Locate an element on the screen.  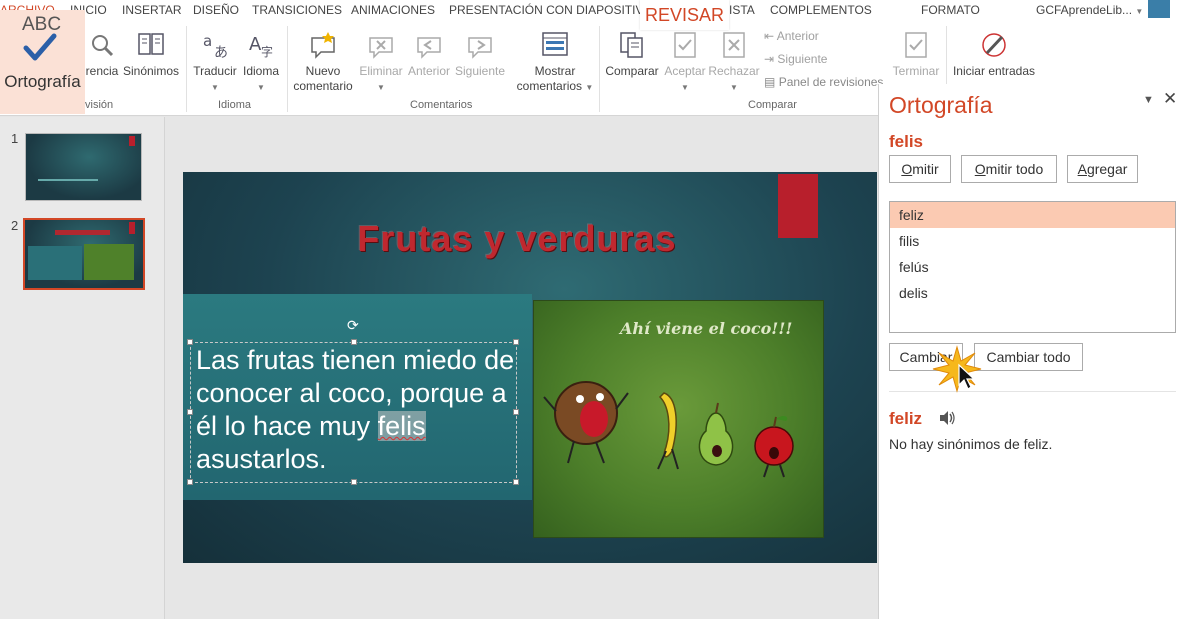
anterior-small-button: ⇤ Anterior is located at coordinates (791, 36).